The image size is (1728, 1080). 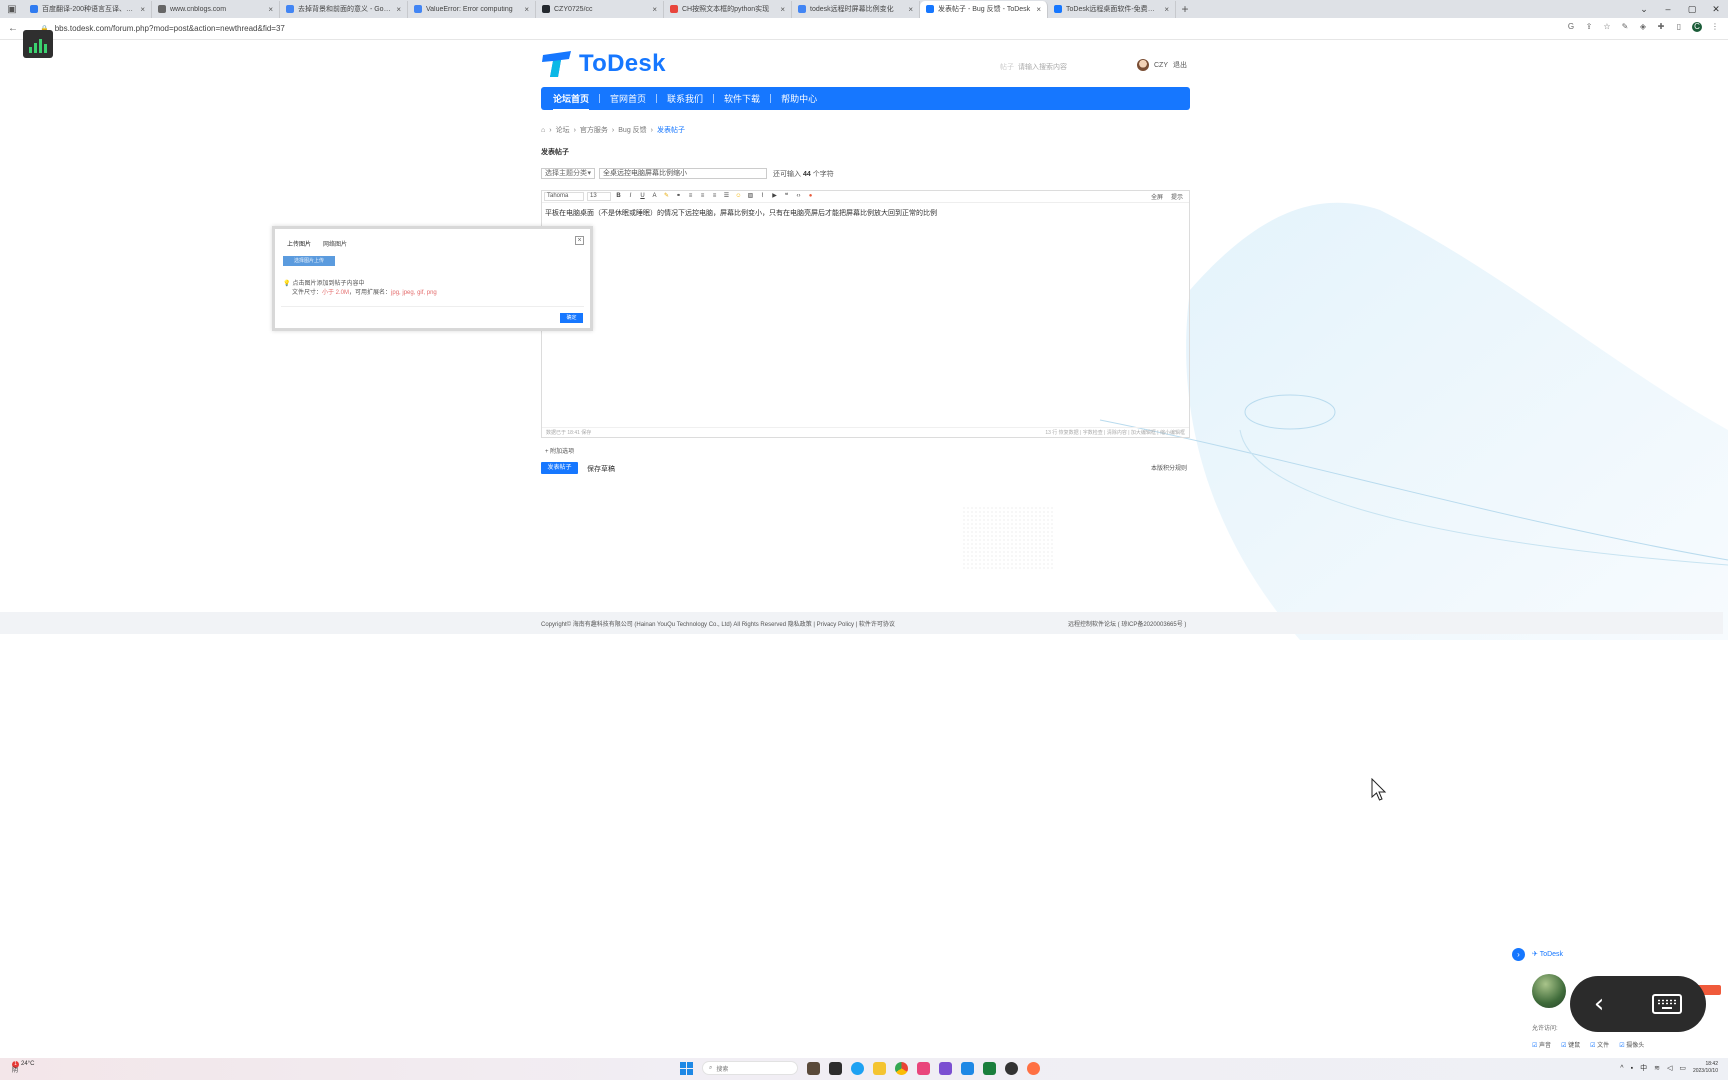 I want to click on font-size-select: 13, so click(x=599, y=196).